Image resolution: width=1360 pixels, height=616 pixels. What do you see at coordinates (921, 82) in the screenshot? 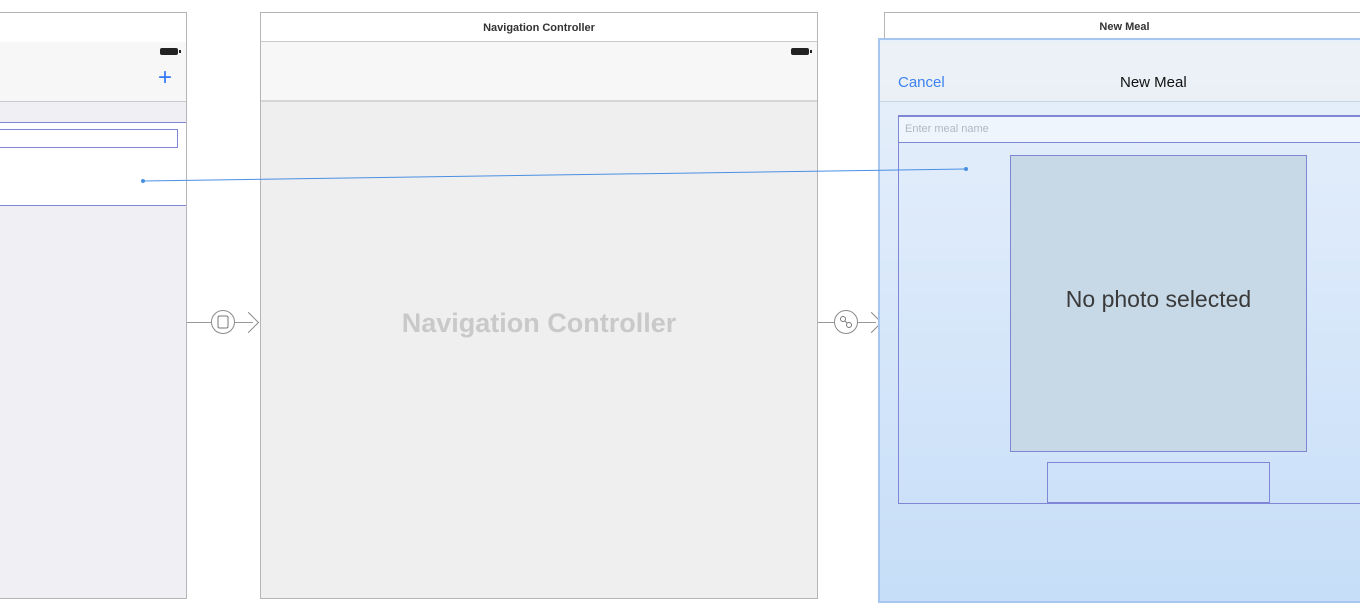
I see `cancel-button: Cancel` at bounding box center [921, 82].